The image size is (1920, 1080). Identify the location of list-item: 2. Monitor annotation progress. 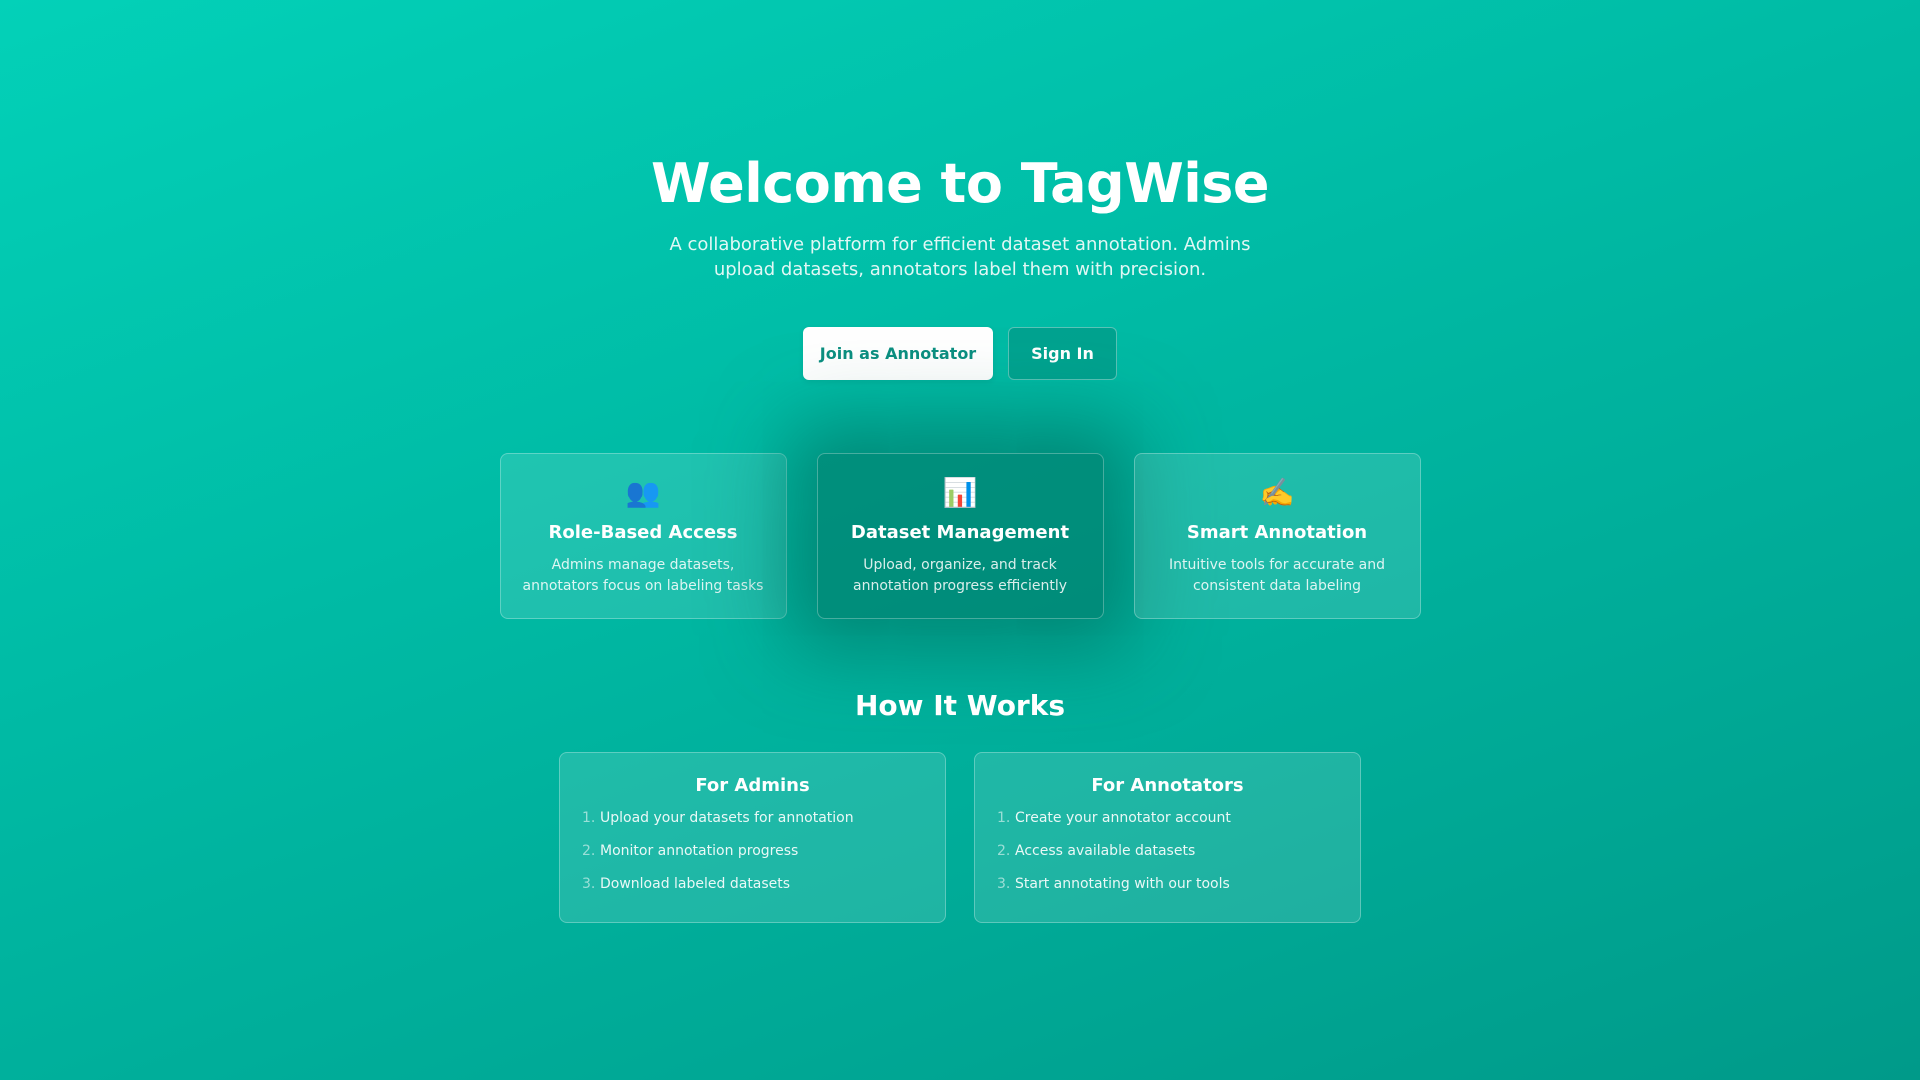
(752, 857).